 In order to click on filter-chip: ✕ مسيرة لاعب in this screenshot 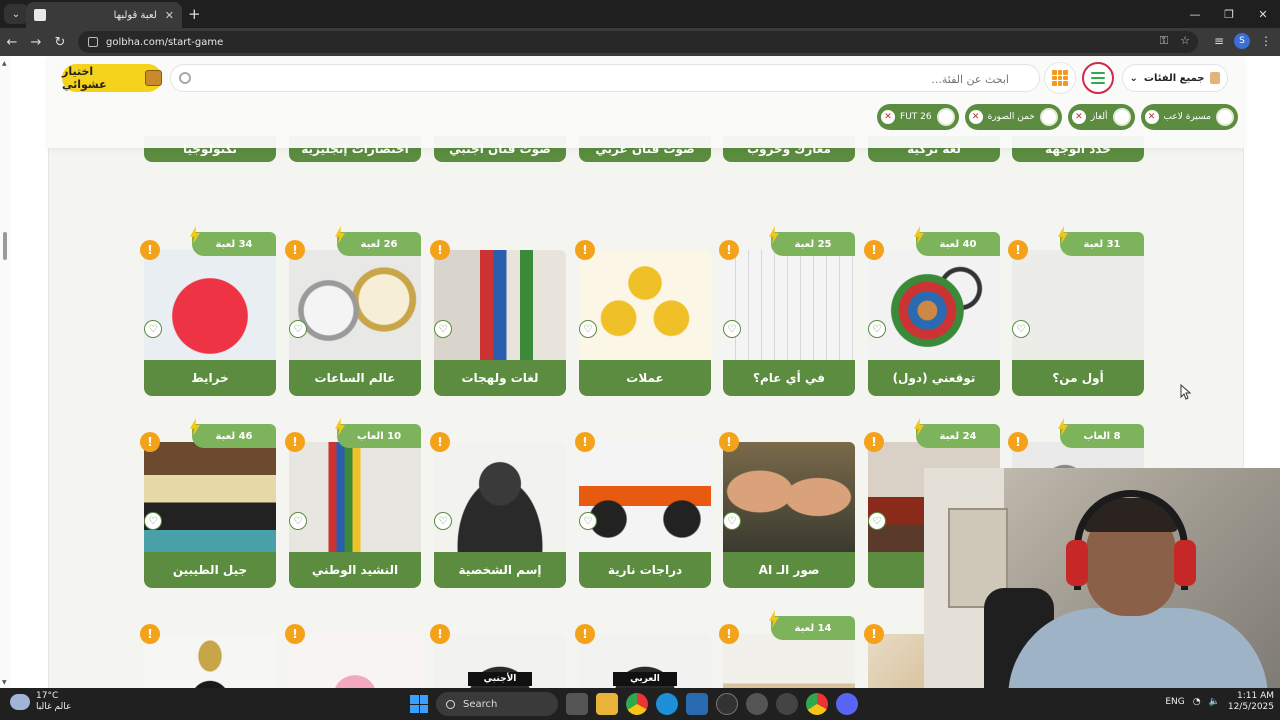, I will do `click(1189, 117)`.